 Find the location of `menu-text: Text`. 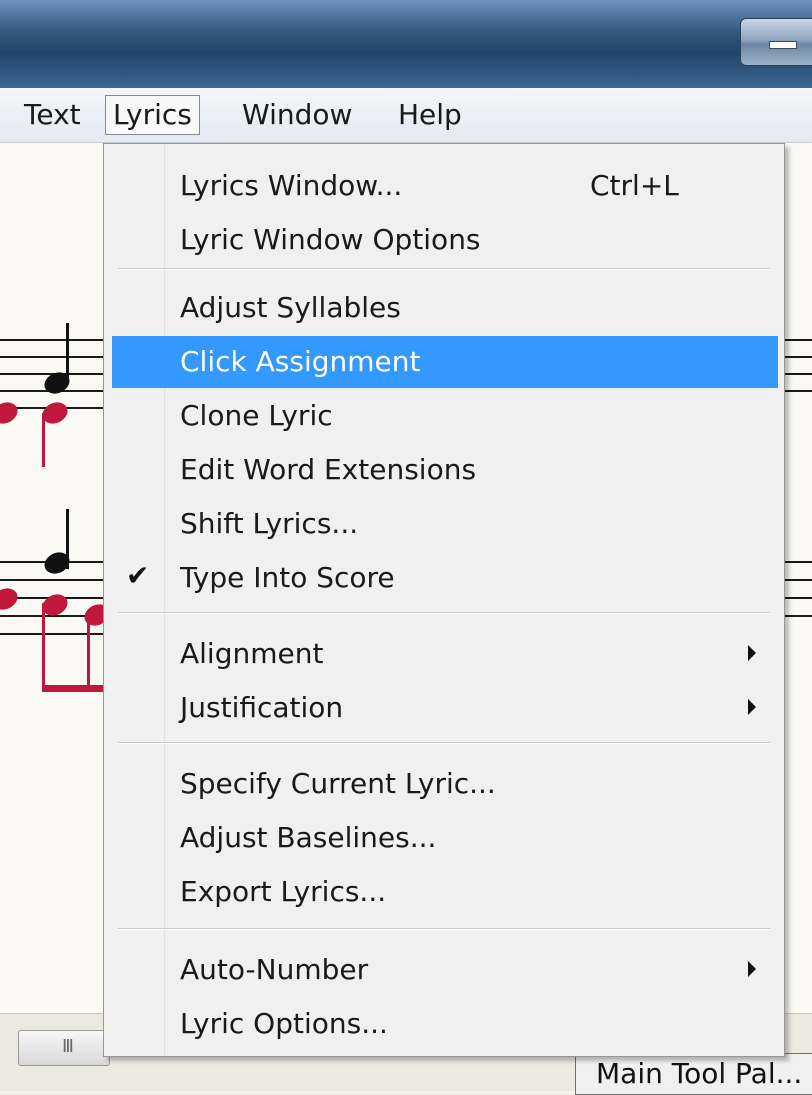

menu-text: Text is located at coordinates (52, 115).